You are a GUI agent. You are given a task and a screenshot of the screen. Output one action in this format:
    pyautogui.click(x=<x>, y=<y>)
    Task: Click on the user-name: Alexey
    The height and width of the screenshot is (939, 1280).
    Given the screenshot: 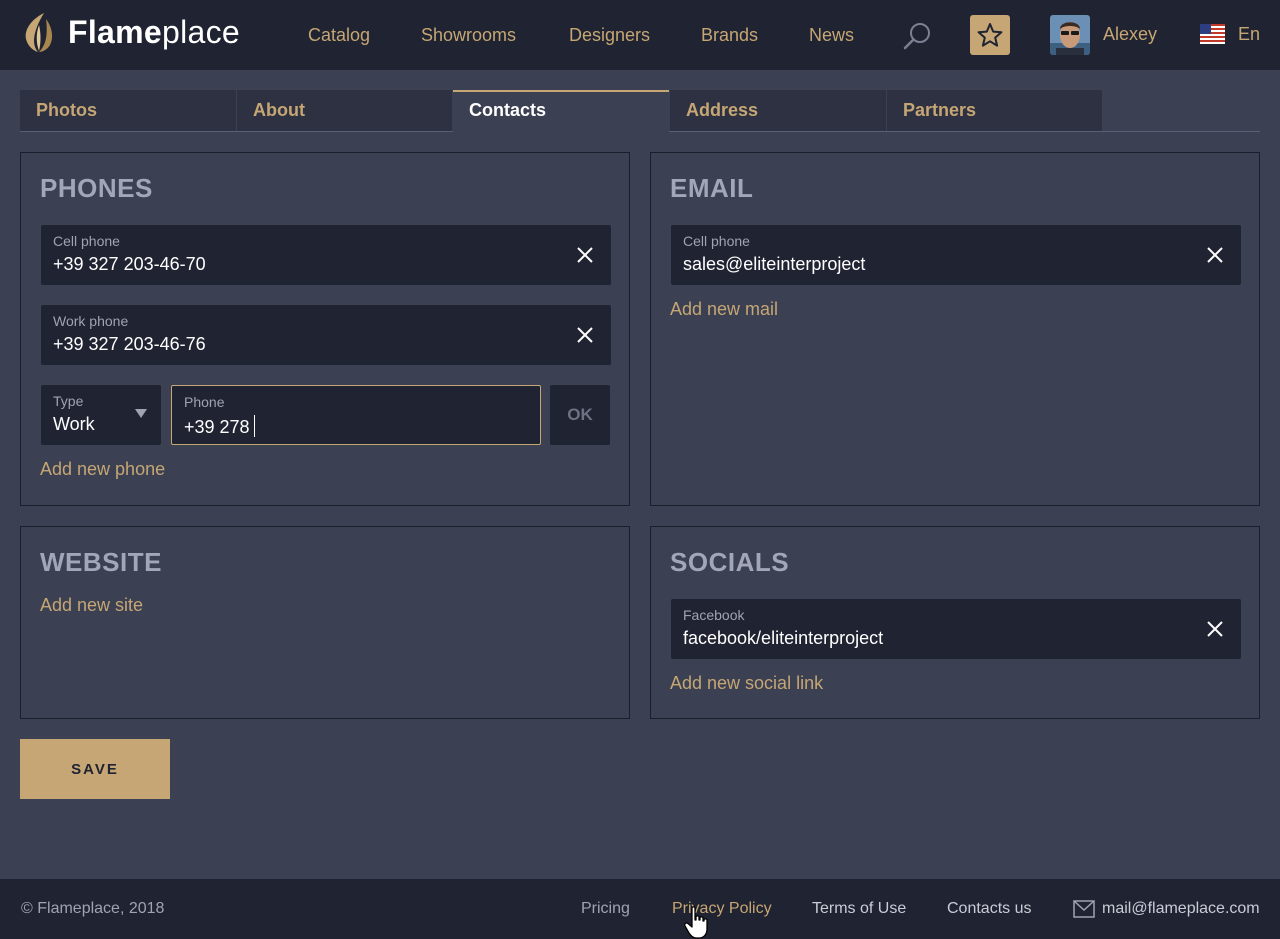 What is the action you would take?
    pyautogui.click(x=1130, y=34)
    